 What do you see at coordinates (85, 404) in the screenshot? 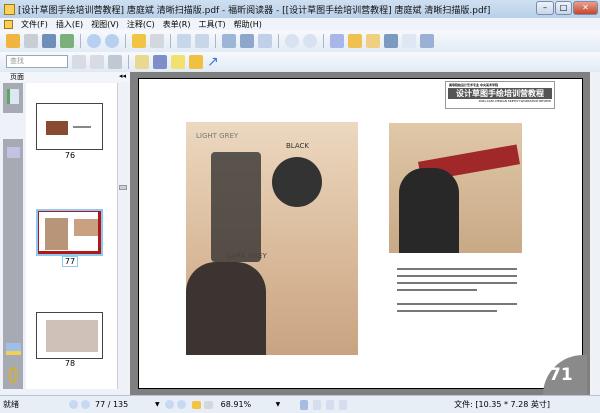
I see `prev-page-button` at bounding box center [85, 404].